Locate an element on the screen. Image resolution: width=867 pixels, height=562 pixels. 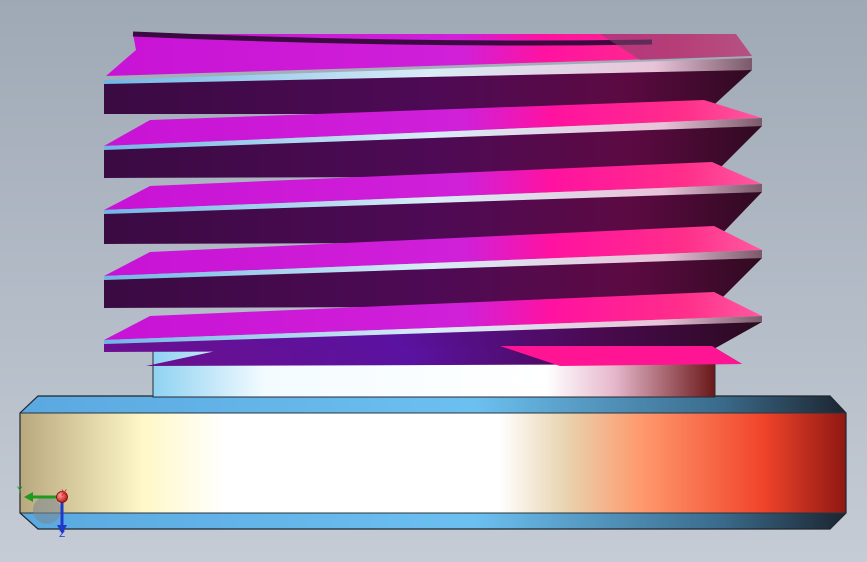
triad-x-ball is located at coordinates (62, 497).